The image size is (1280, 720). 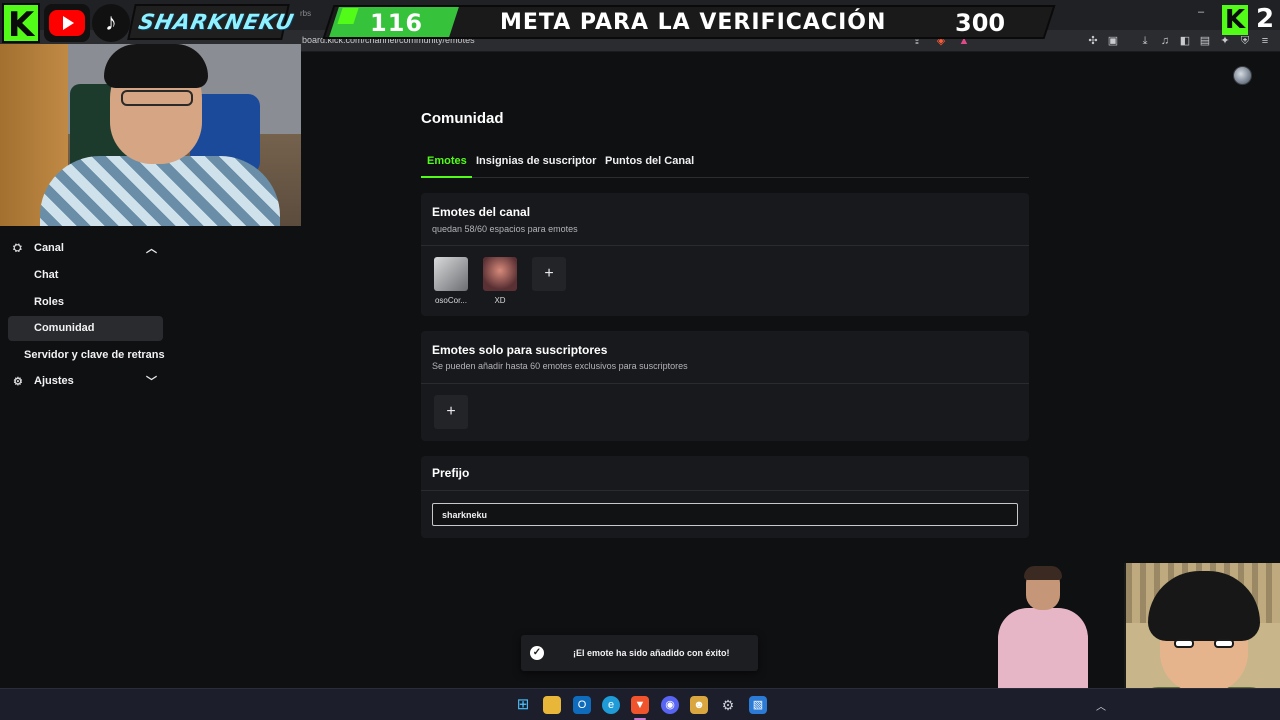 I want to click on page-title: Comunidad, so click(x=462, y=118).